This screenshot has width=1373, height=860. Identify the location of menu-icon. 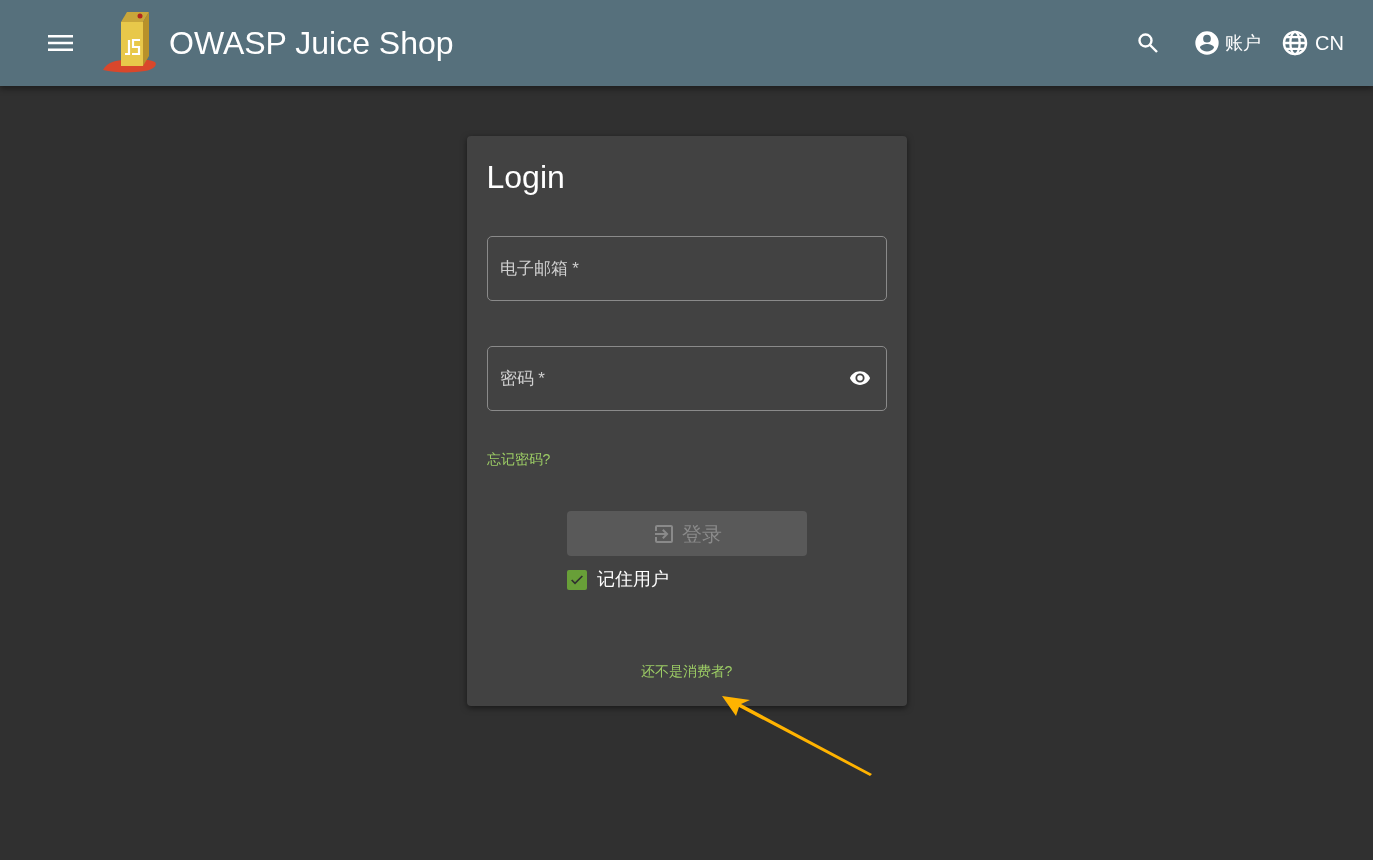
(60, 43).